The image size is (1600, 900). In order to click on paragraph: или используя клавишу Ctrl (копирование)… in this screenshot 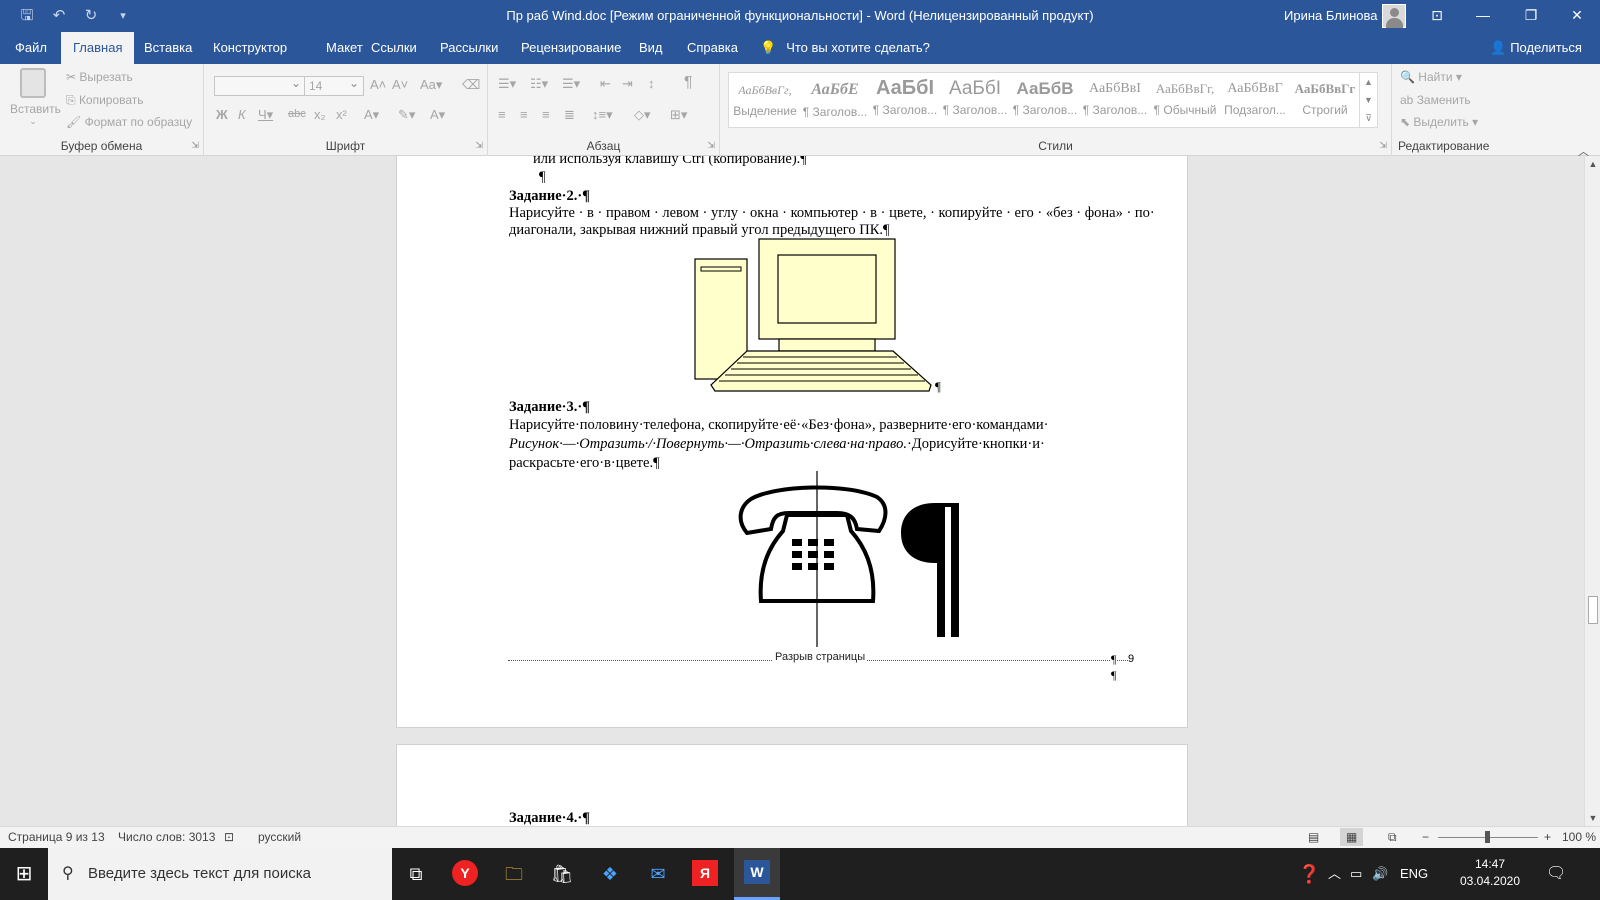, I will do `click(670, 162)`.